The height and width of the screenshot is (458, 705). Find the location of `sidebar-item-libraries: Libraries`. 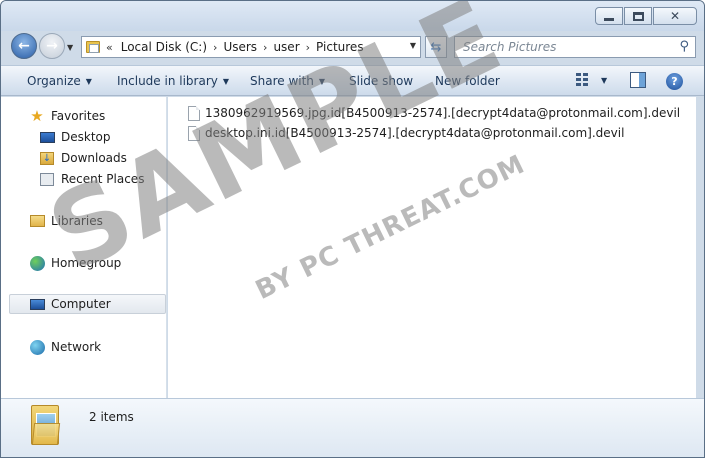

sidebar-item-libraries: Libraries is located at coordinates (66, 221).